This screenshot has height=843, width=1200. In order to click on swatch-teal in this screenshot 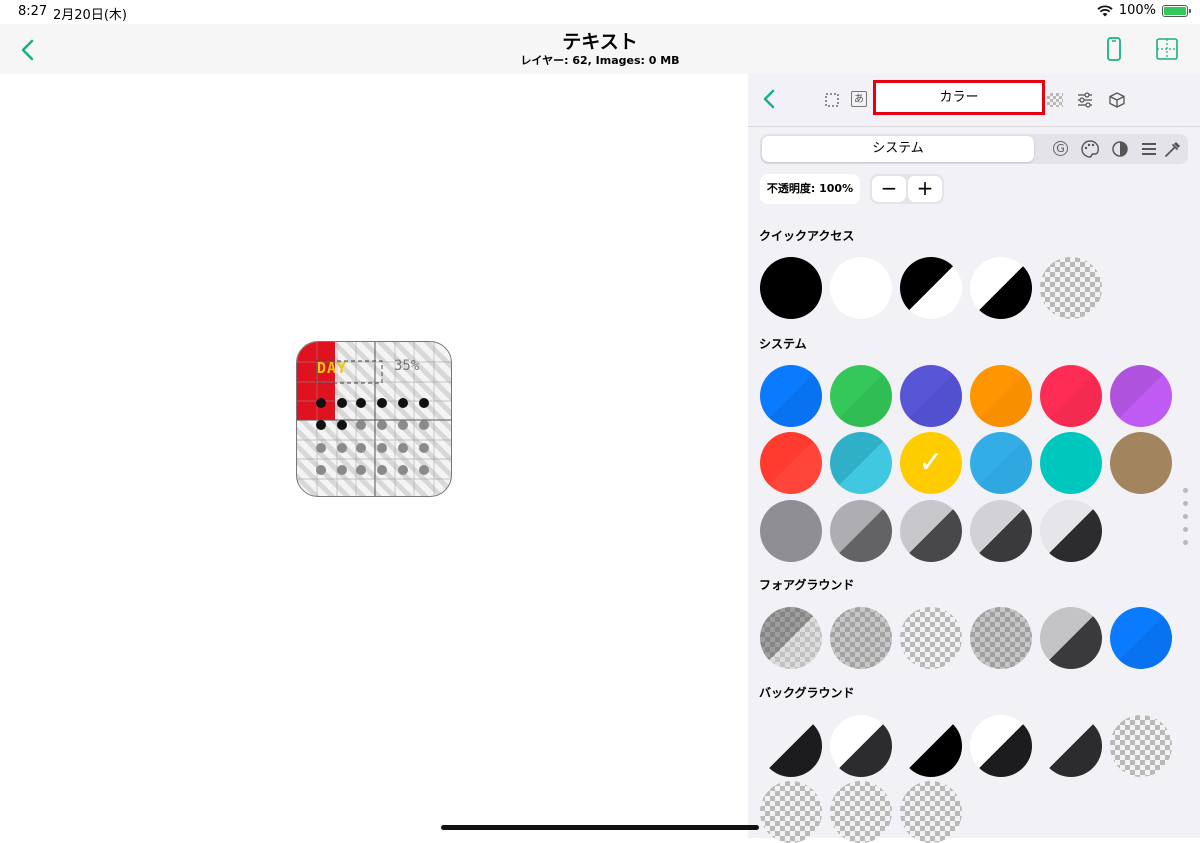, I will do `click(861, 463)`.